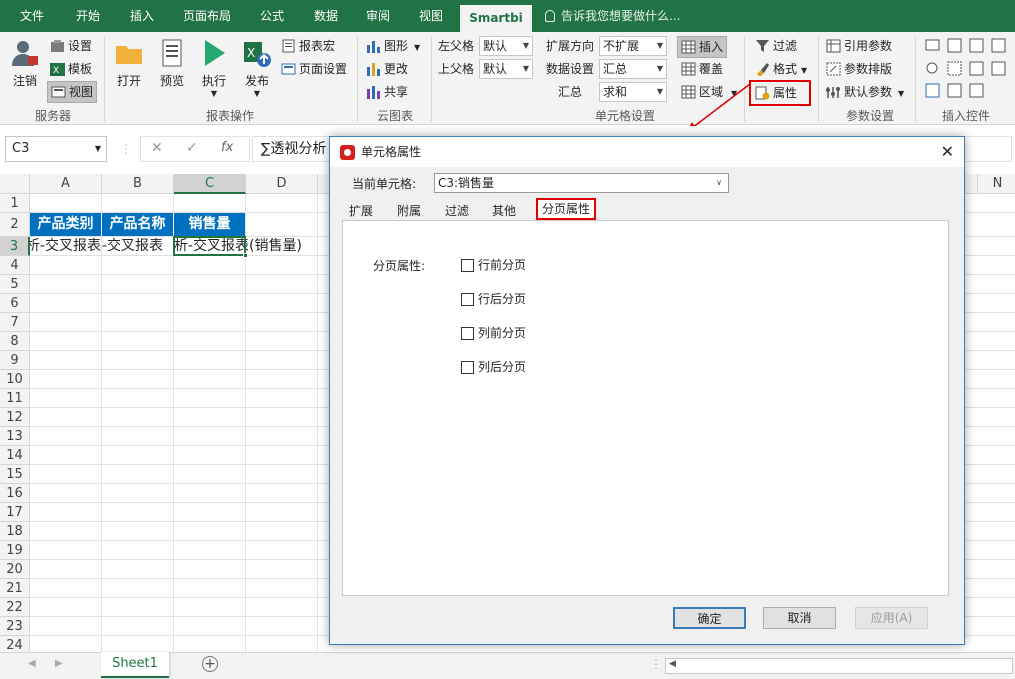 This screenshot has width=1015, height=679. I want to click on row-header: 17, so click(15, 512).